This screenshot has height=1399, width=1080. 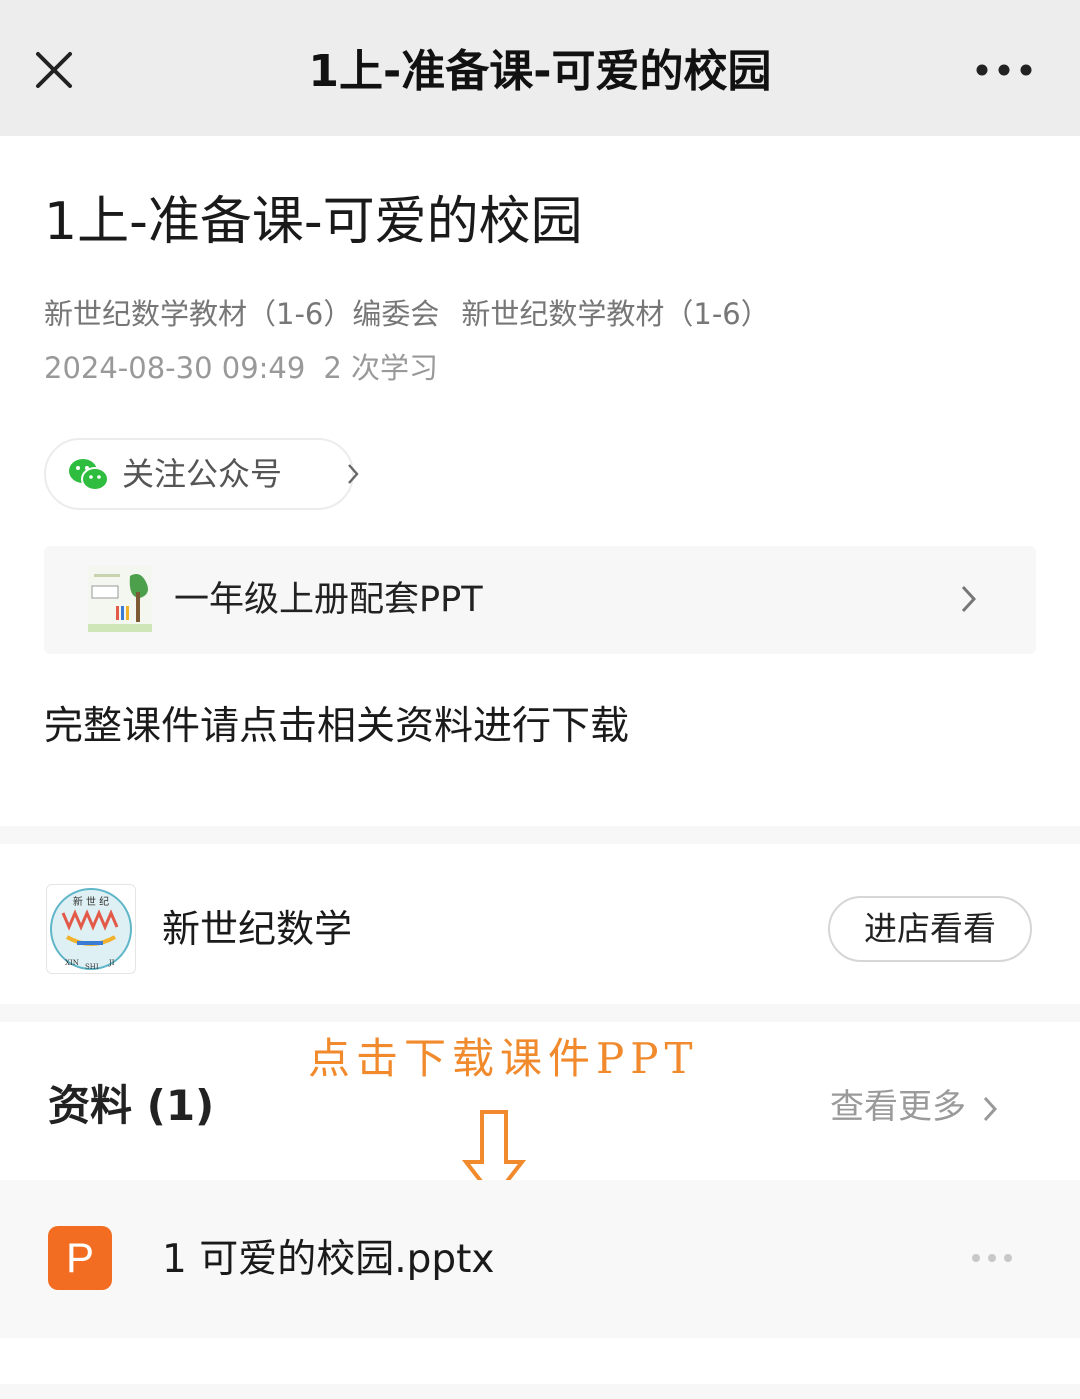 What do you see at coordinates (175, 368) in the screenshot?
I see `publish-date: 2024-08-30 09:49` at bounding box center [175, 368].